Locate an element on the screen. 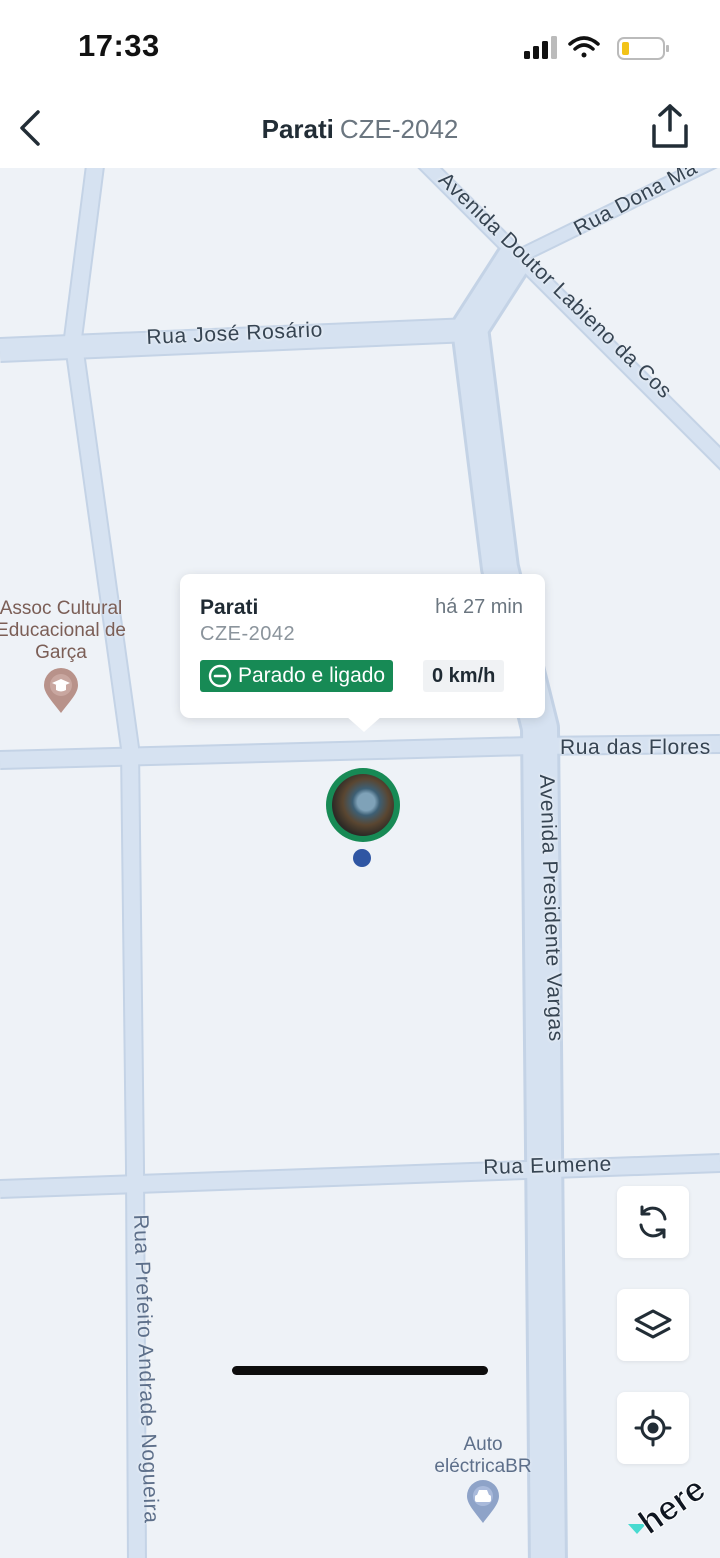 This screenshot has width=720, height=1558. vehicle-photo is located at coordinates (363, 805).